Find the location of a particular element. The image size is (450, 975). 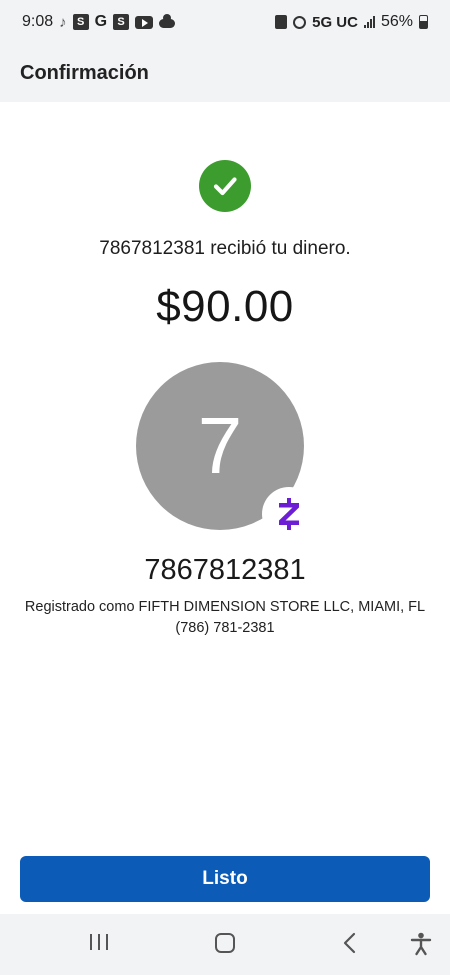

done-button: Listo is located at coordinates (225, 879).